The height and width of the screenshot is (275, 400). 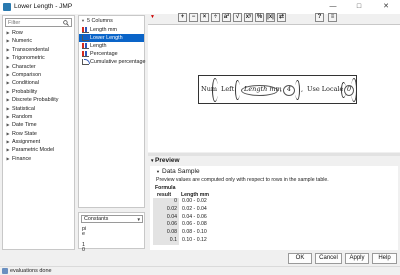 I want to click on formula-expression: Num Left Length mm , 4 , Use Locale 0, so click(x=277, y=89).